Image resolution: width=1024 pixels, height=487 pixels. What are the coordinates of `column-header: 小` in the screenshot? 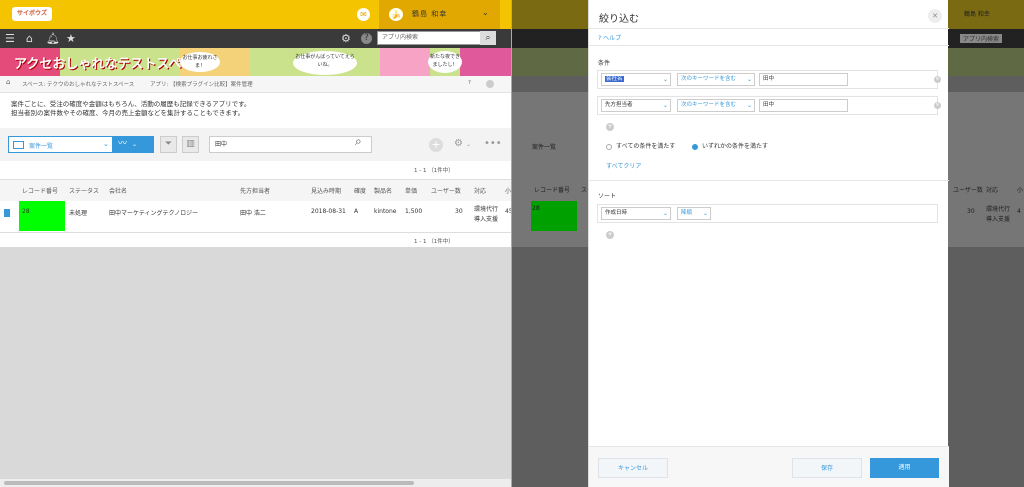 It's located at (508, 190).